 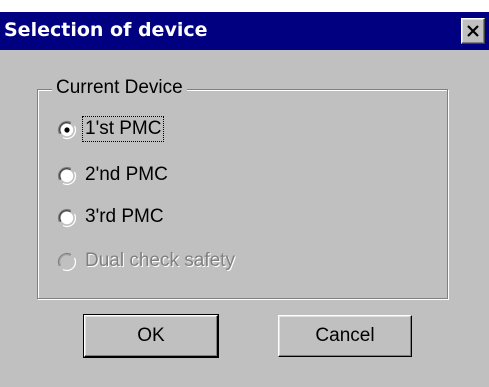 What do you see at coordinates (123, 129) in the screenshot?
I see `radio-option-label: 1'st PMC` at bounding box center [123, 129].